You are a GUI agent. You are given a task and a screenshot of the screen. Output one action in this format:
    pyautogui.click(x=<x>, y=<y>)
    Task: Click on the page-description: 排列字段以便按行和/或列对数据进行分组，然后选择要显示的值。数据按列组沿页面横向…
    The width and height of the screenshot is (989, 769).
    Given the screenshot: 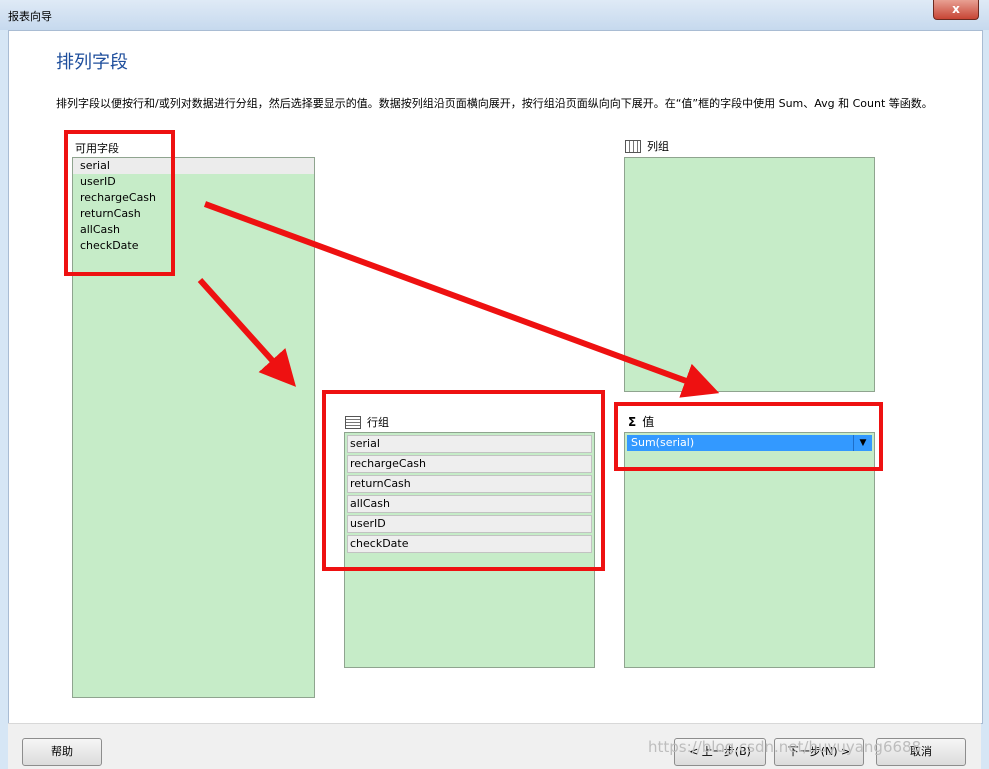 What is the action you would take?
    pyautogui.click(x=494, y=103)
    